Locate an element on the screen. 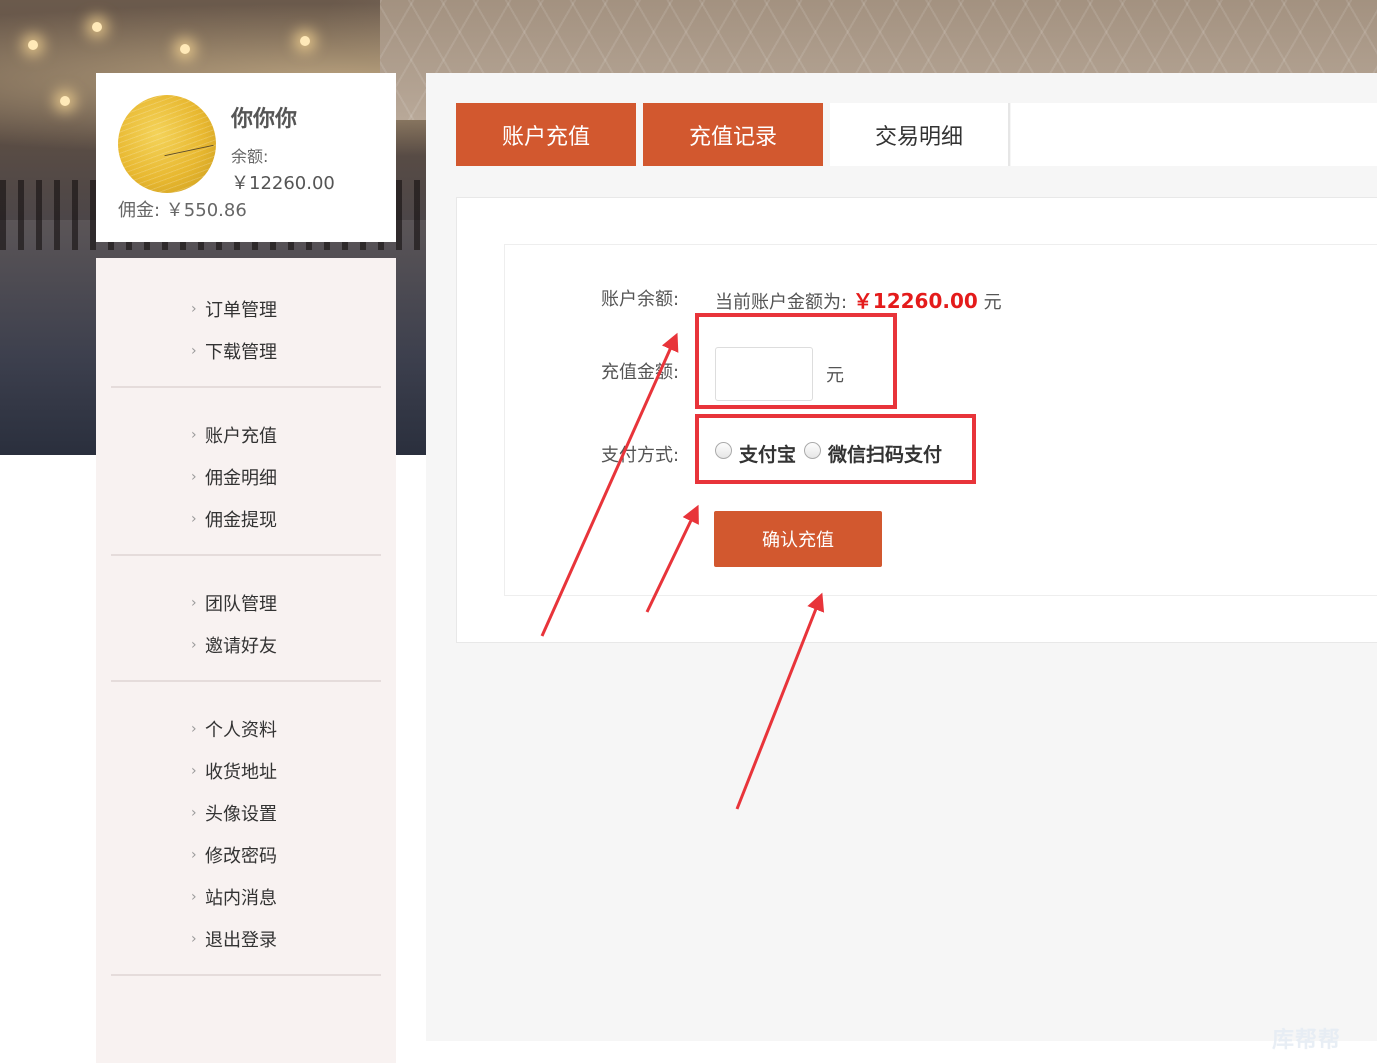 The height and width of the screenshot is (1063, 1377). sidebar-item-invite: › 邀请好友 is located at coordinates (246, 645).